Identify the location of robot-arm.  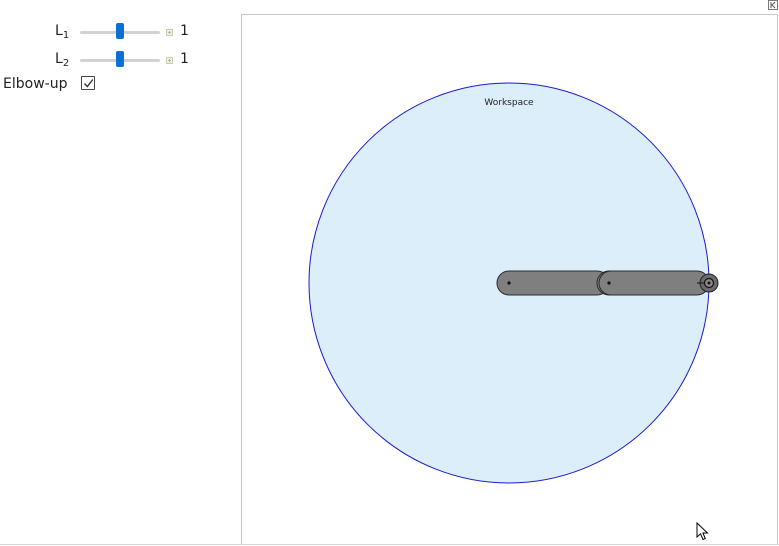
(607, 283).